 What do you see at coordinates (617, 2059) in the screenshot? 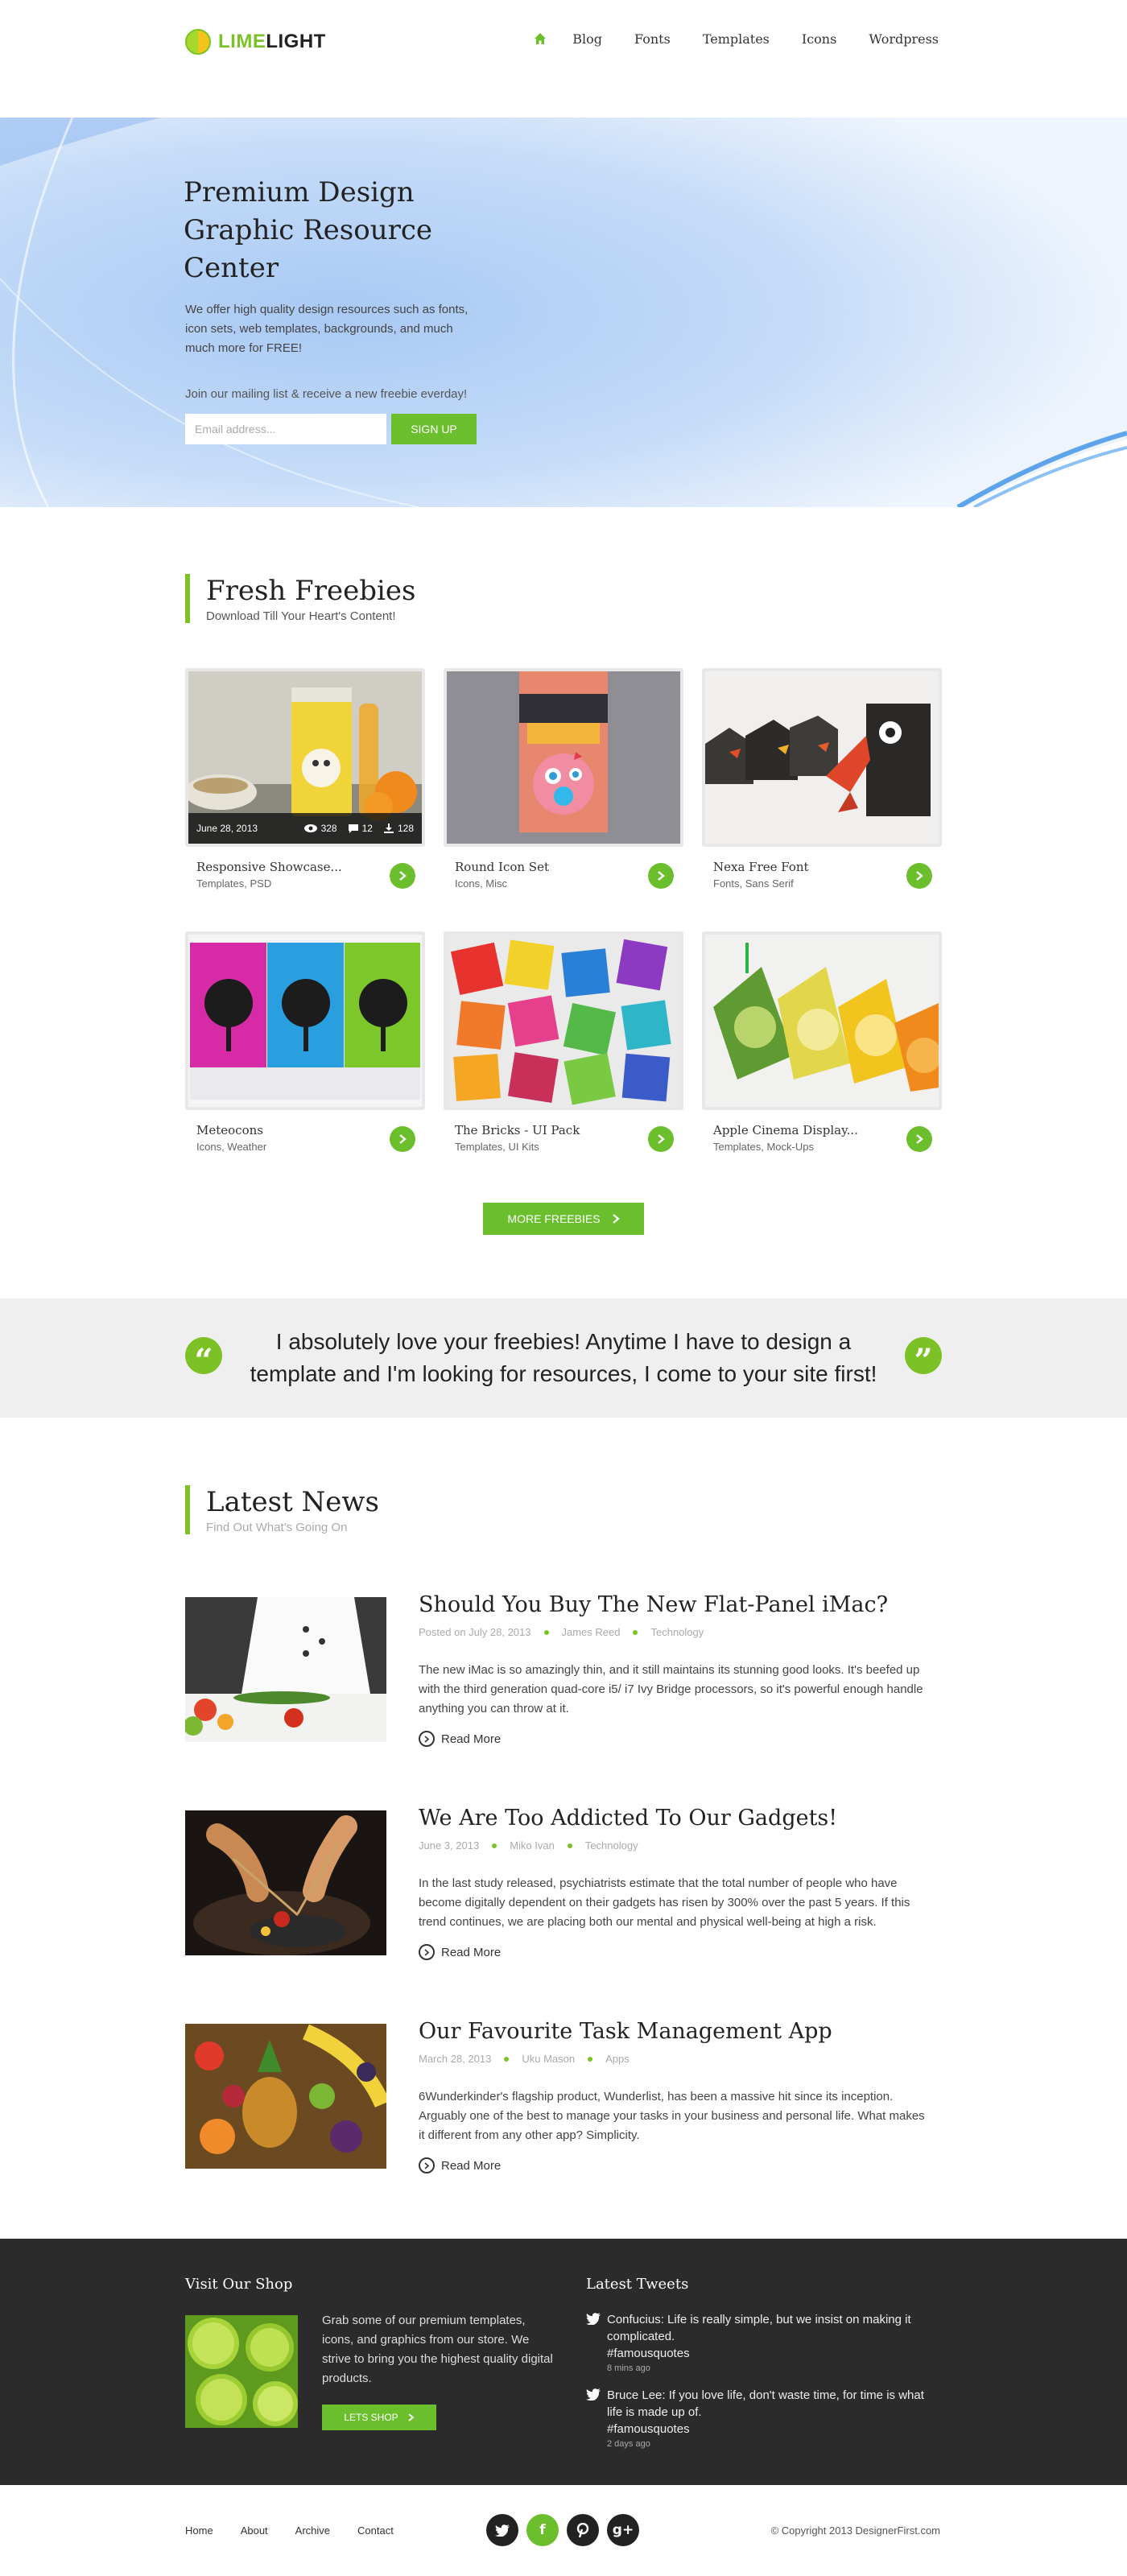
I see `news-category: Apps` at bounding box center [617, 2059].